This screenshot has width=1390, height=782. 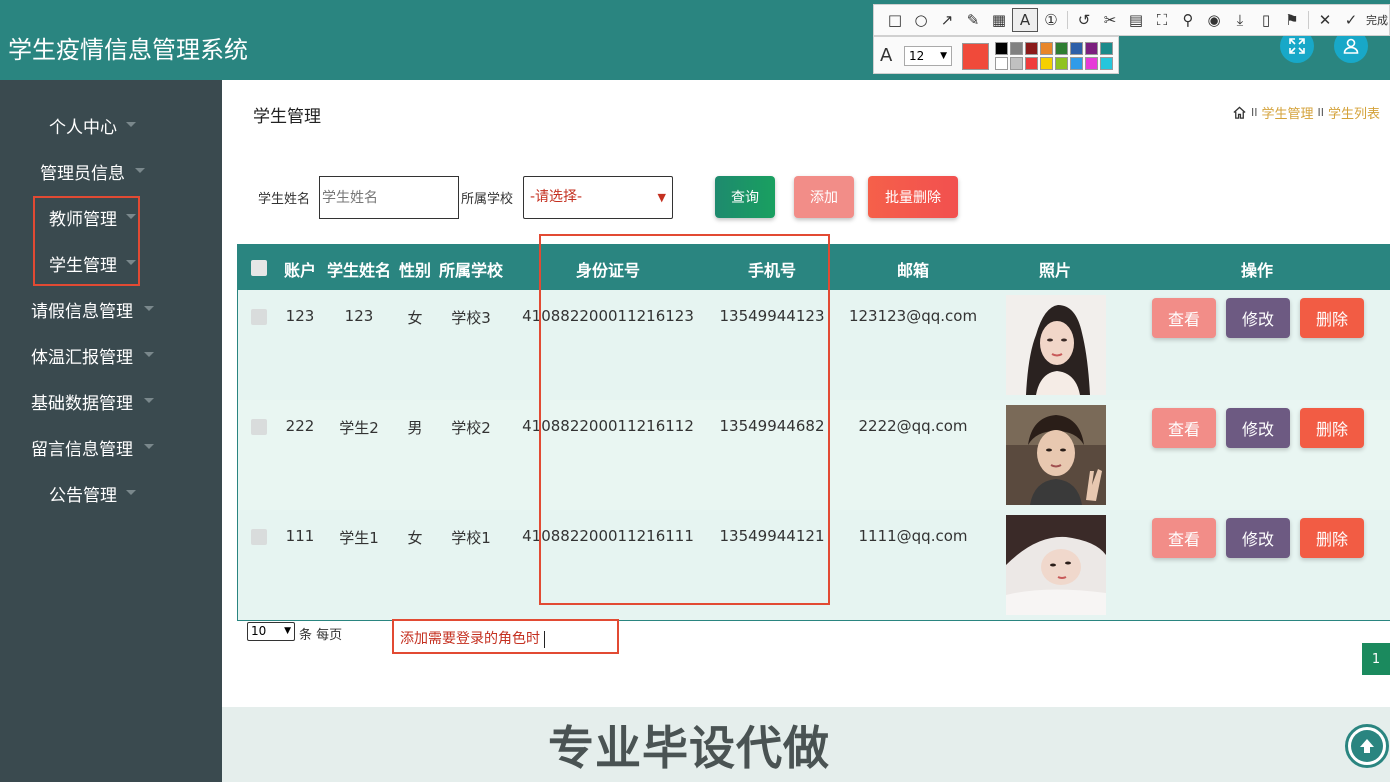 I want to click on annotation-toolbar: □ ○ ↗ ✎ ▦ A ① ↺ ✂ ▤ ⛶ ⚲ ◉ ⤓ ▯ ⚑ ✕ ✓ 完成, so click(x=1131, y=20).